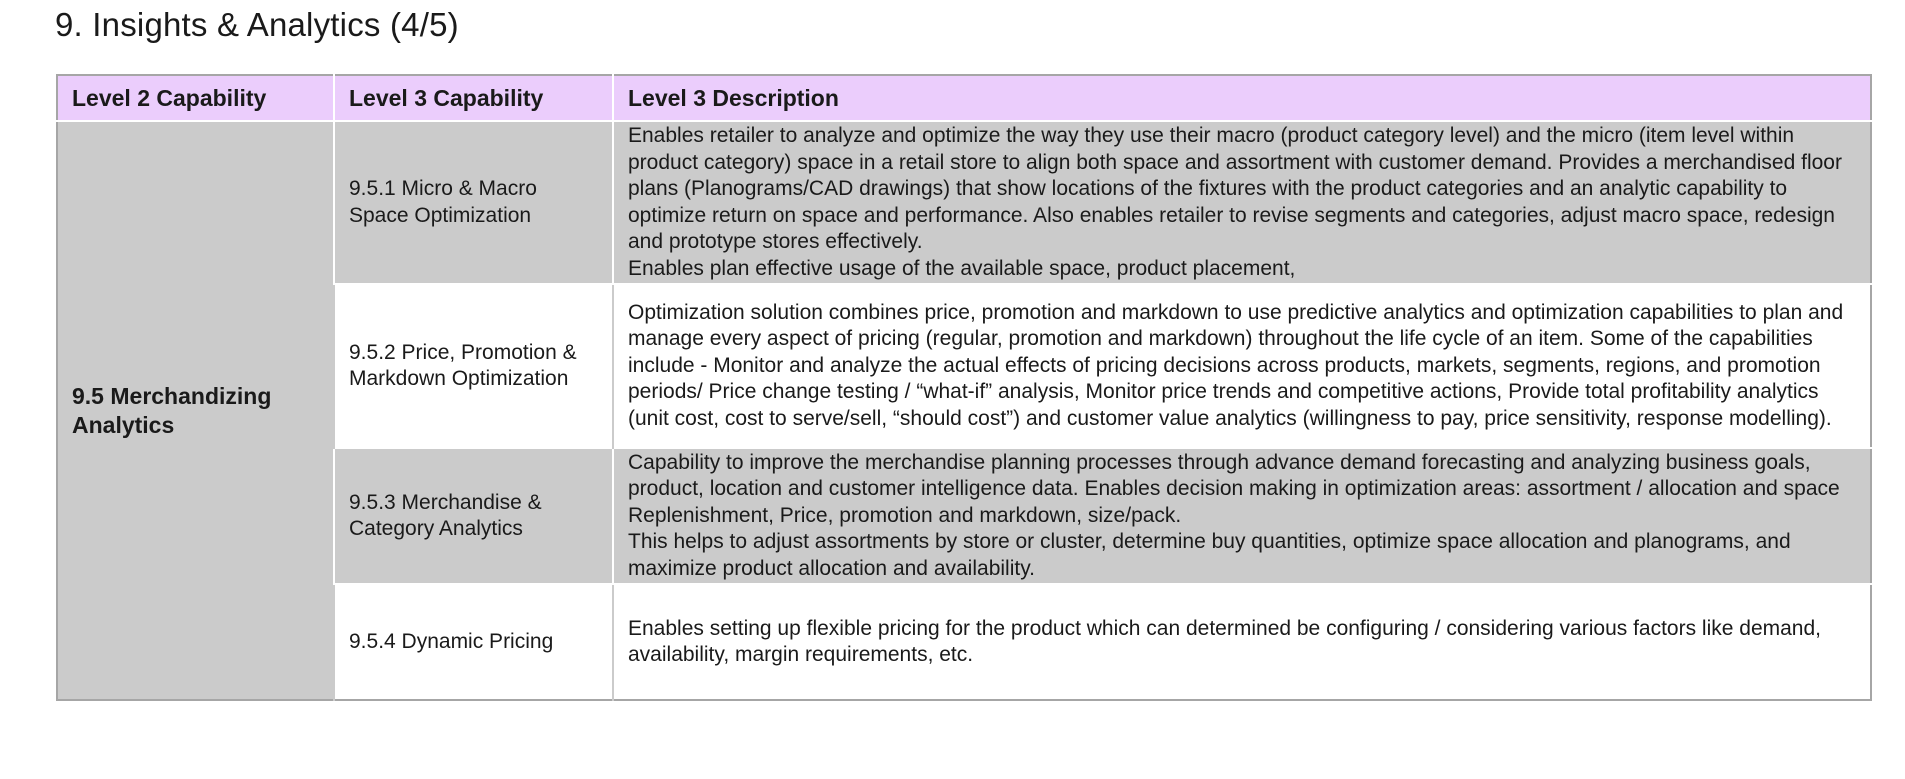 The height and width of the screenshot is (779, 1905). What do you see at coordinates (473, 202) in the screenshot?
I see `level3-capability-cell: 9.5.1 Micro & Macro Space Optimization` at bounding box center [473, 202].